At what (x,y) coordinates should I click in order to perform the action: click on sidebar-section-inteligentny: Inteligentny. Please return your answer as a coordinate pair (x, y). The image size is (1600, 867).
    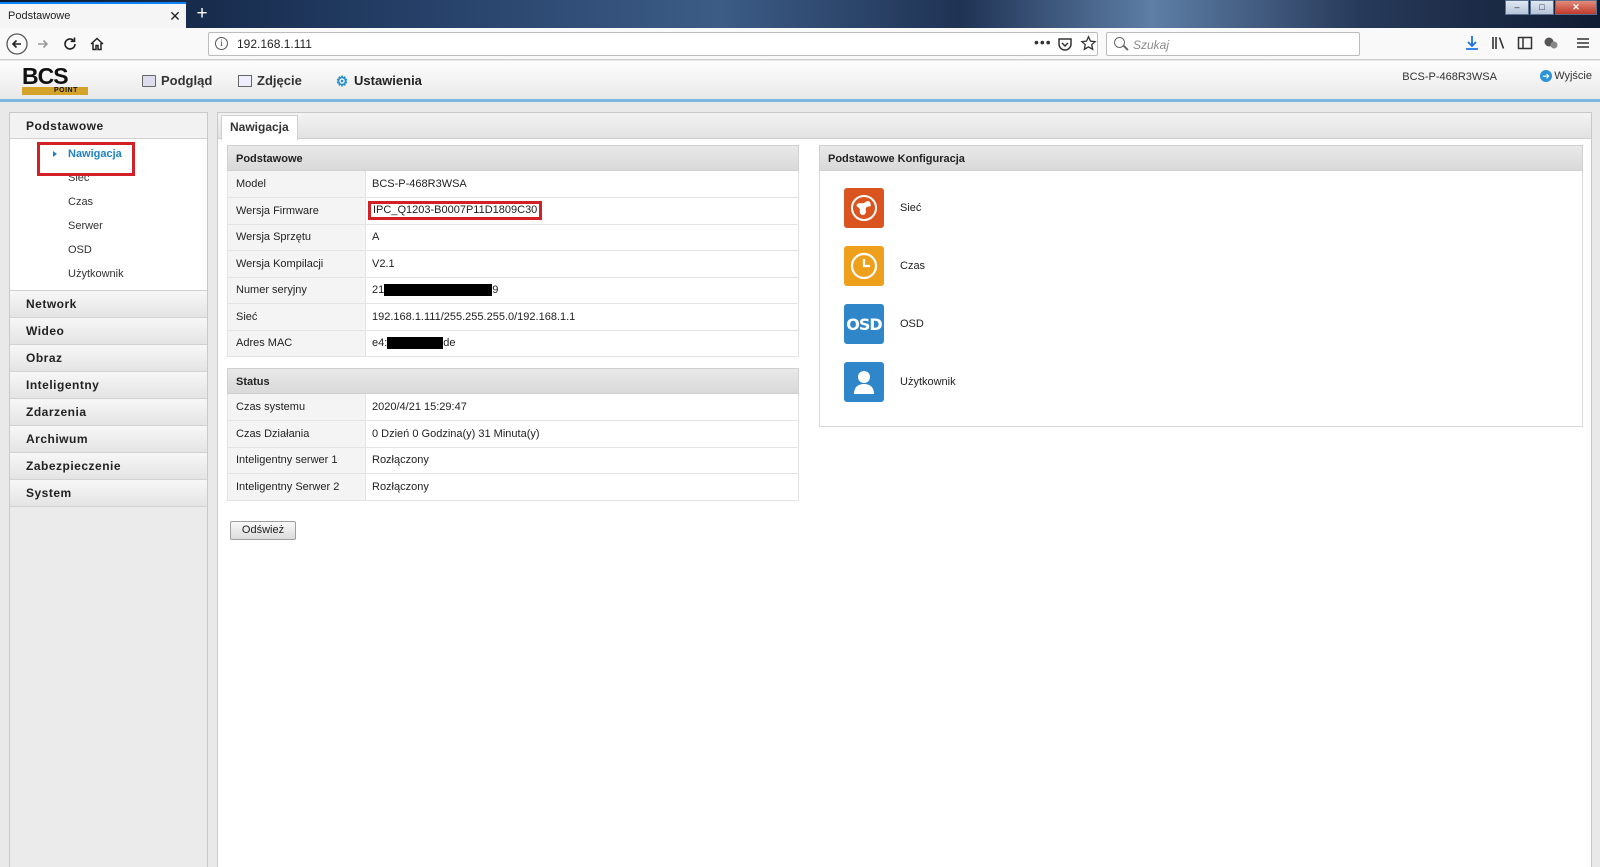
    Looking at the image, I should click on (108, 385).